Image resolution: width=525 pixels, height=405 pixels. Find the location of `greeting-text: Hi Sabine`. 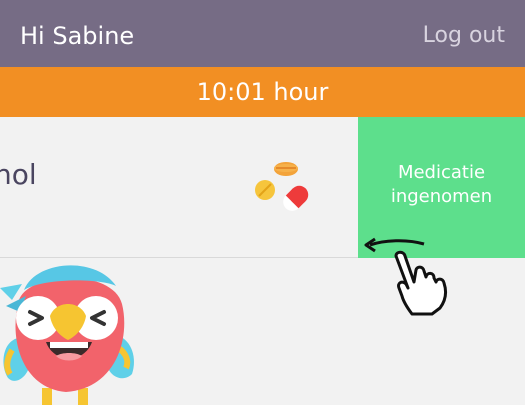

greeting-text: Hi Sabine is located at coordinates (77, 36).